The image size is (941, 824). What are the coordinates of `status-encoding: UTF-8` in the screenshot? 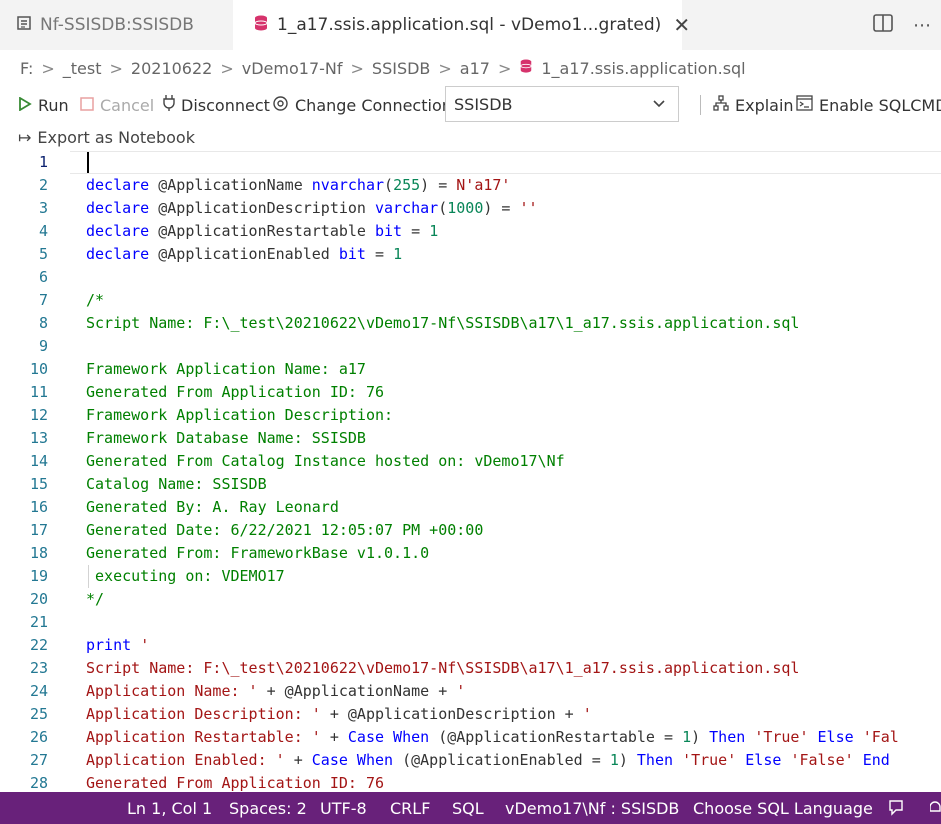 It's located at (343, 808).